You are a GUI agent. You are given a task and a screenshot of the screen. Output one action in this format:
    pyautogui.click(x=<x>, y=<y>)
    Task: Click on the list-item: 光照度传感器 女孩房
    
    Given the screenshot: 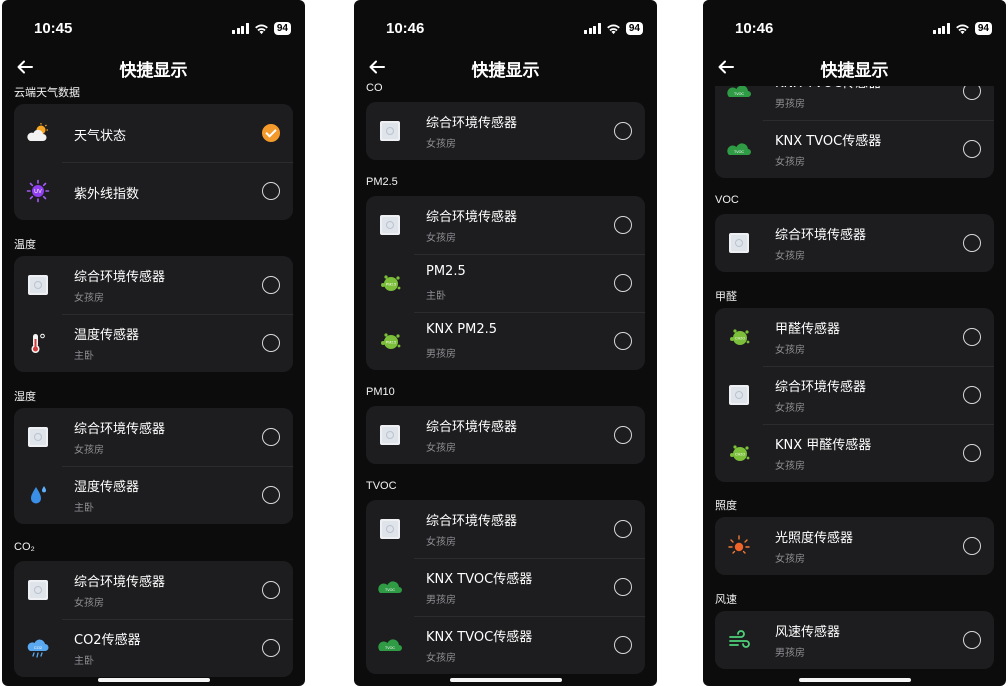 What is the action you would take?
    pyautogui.click(x=854, y=546)
    